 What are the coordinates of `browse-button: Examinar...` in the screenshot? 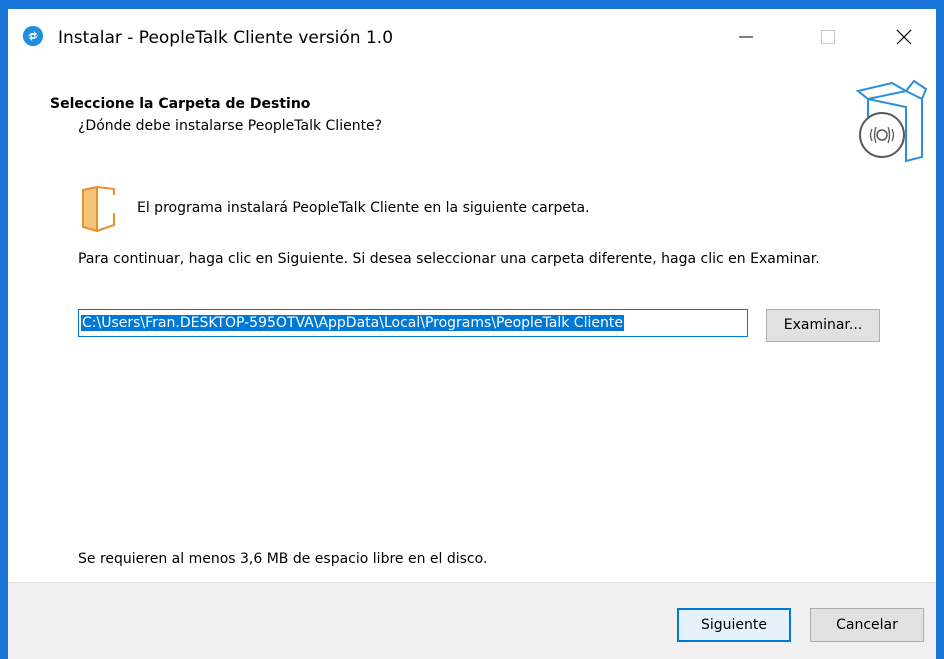 It's located at (823, 325).